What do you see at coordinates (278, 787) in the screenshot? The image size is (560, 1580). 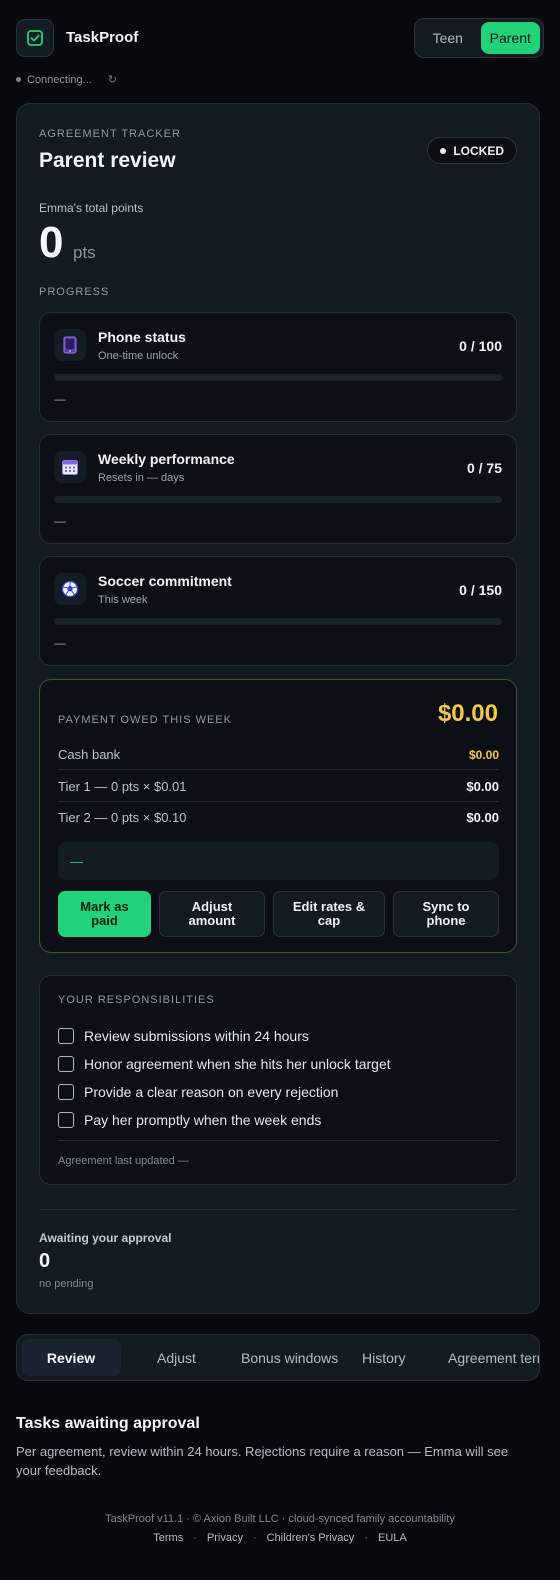 I see `payment-row-tier-1: Tier 1 — 0 pts × $0.01 $0.00` at bounding box center [278, 787].